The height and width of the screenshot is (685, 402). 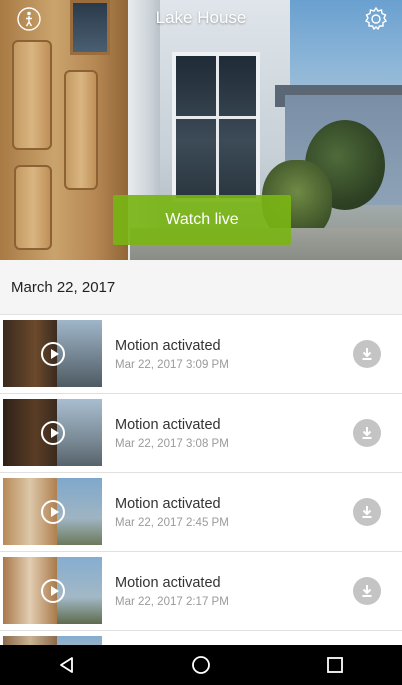 I want to click on event-time: Mar 22, 2017 3:08 PM, so click(x=172, y=444).